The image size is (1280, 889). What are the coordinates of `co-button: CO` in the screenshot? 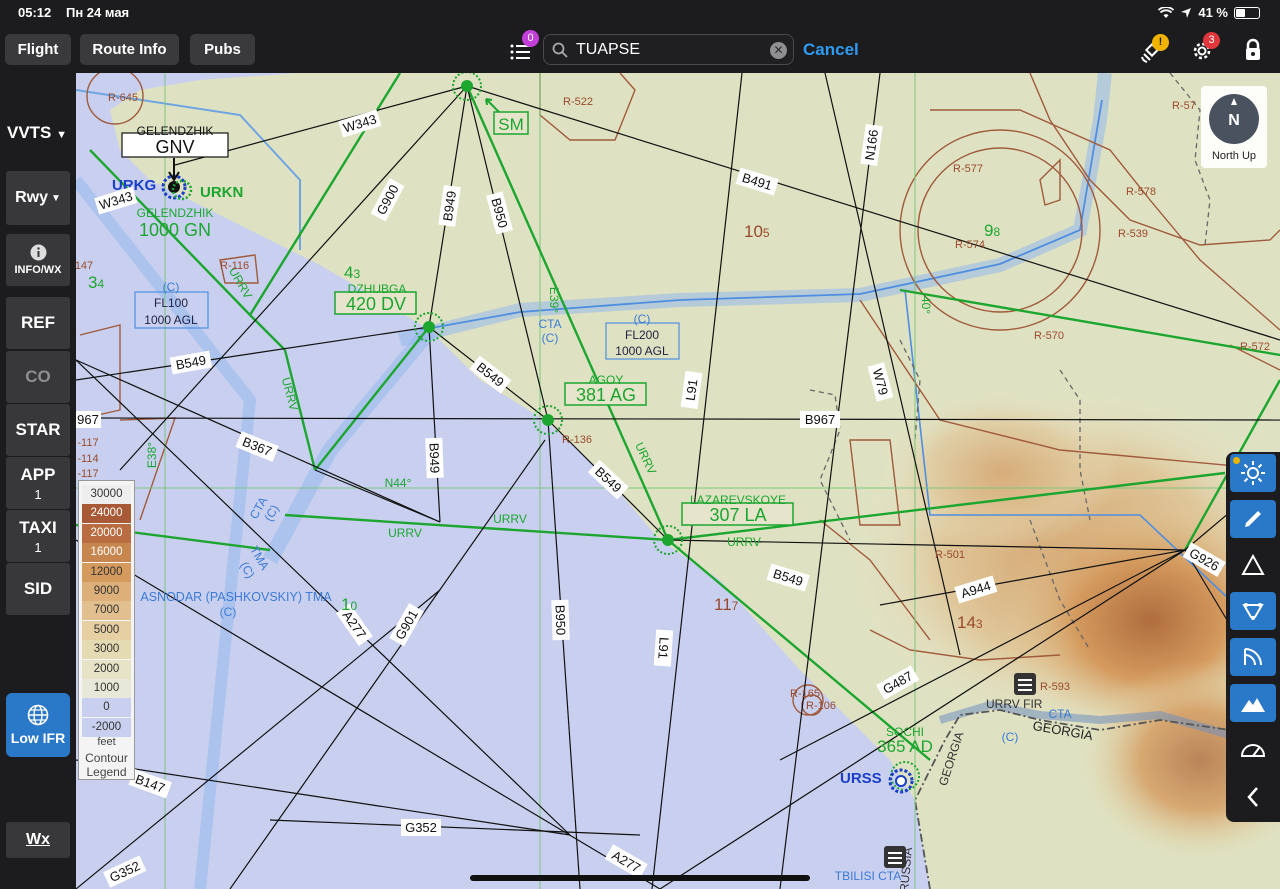 It's located at (38, 377).